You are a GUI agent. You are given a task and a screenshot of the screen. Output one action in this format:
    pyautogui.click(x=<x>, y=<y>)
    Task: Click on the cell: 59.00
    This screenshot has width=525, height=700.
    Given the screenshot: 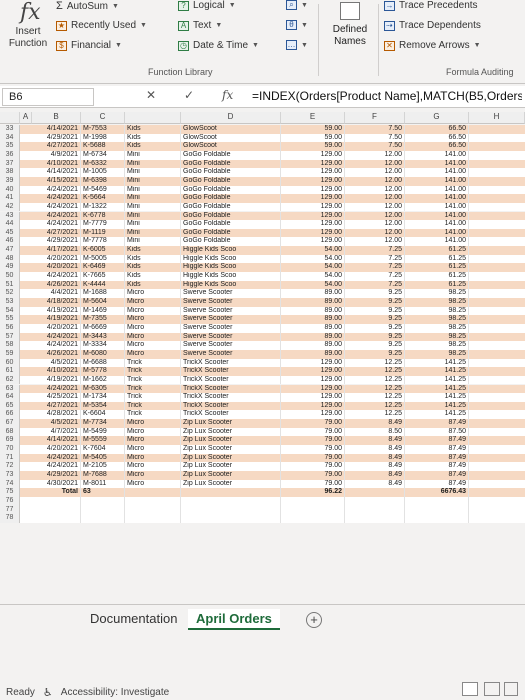 What is the action you would take?
    pyautogui.click(x=313, y=129)
    